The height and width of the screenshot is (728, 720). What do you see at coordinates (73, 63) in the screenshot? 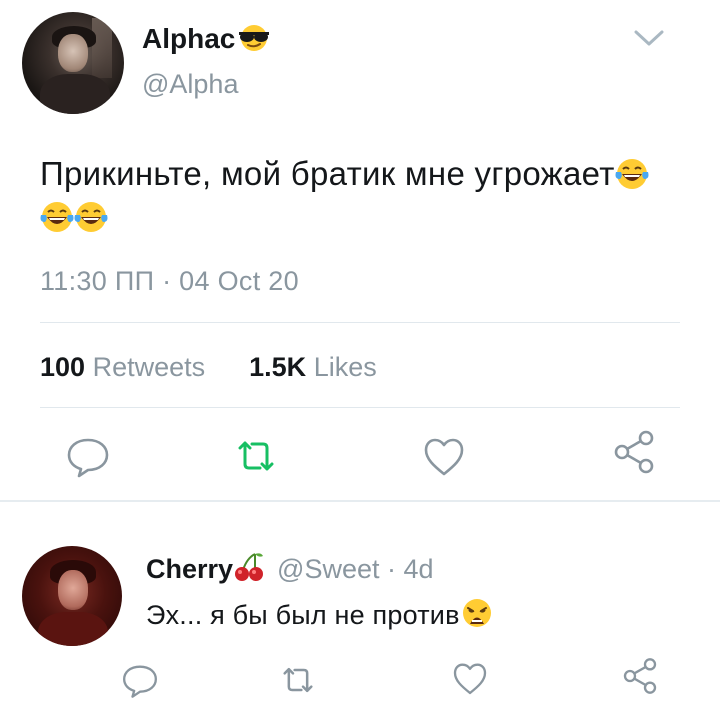
I see `avatar` at bounding box center [73, 63].